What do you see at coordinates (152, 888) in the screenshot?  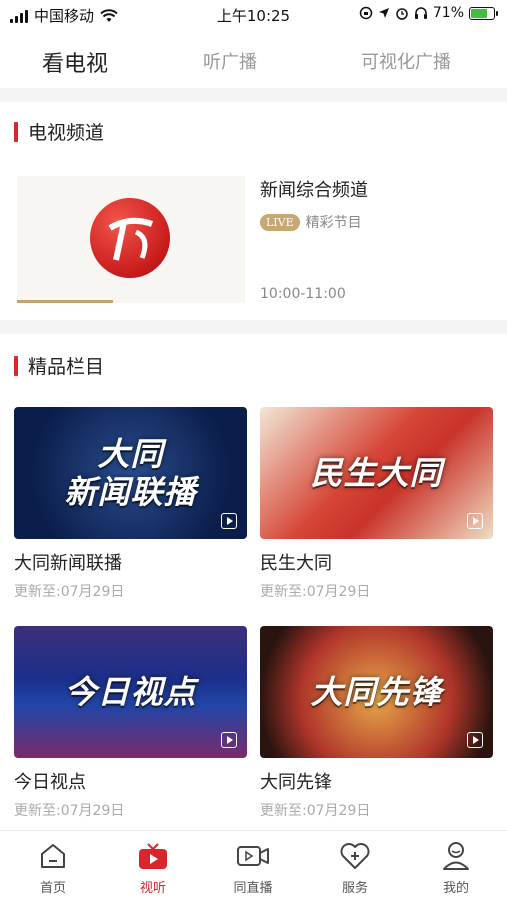 I see `nav-label: 视听` at bounding box center [152, 888].